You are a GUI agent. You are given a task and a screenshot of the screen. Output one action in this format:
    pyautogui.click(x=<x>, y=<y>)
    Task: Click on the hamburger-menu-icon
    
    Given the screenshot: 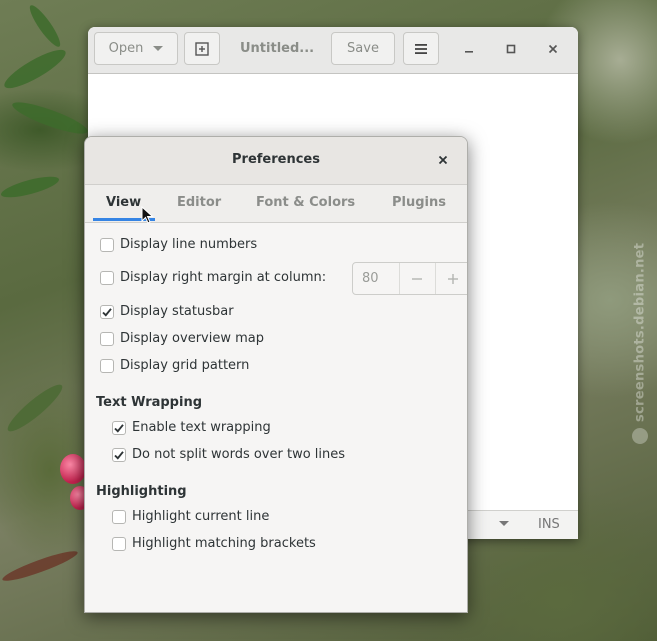 What is the action you would take?
    pyautogui.click(x=421, y=48)
    